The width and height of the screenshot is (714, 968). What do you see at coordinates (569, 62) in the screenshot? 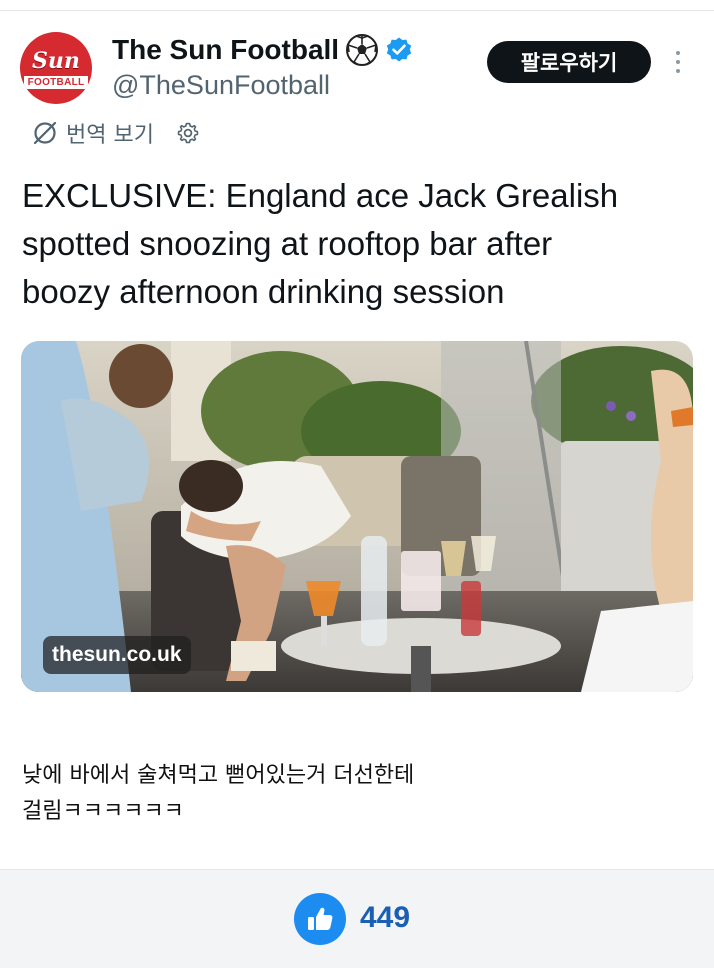
I see `follow-button: 팔로우하기` at bounding box center [569, 62].